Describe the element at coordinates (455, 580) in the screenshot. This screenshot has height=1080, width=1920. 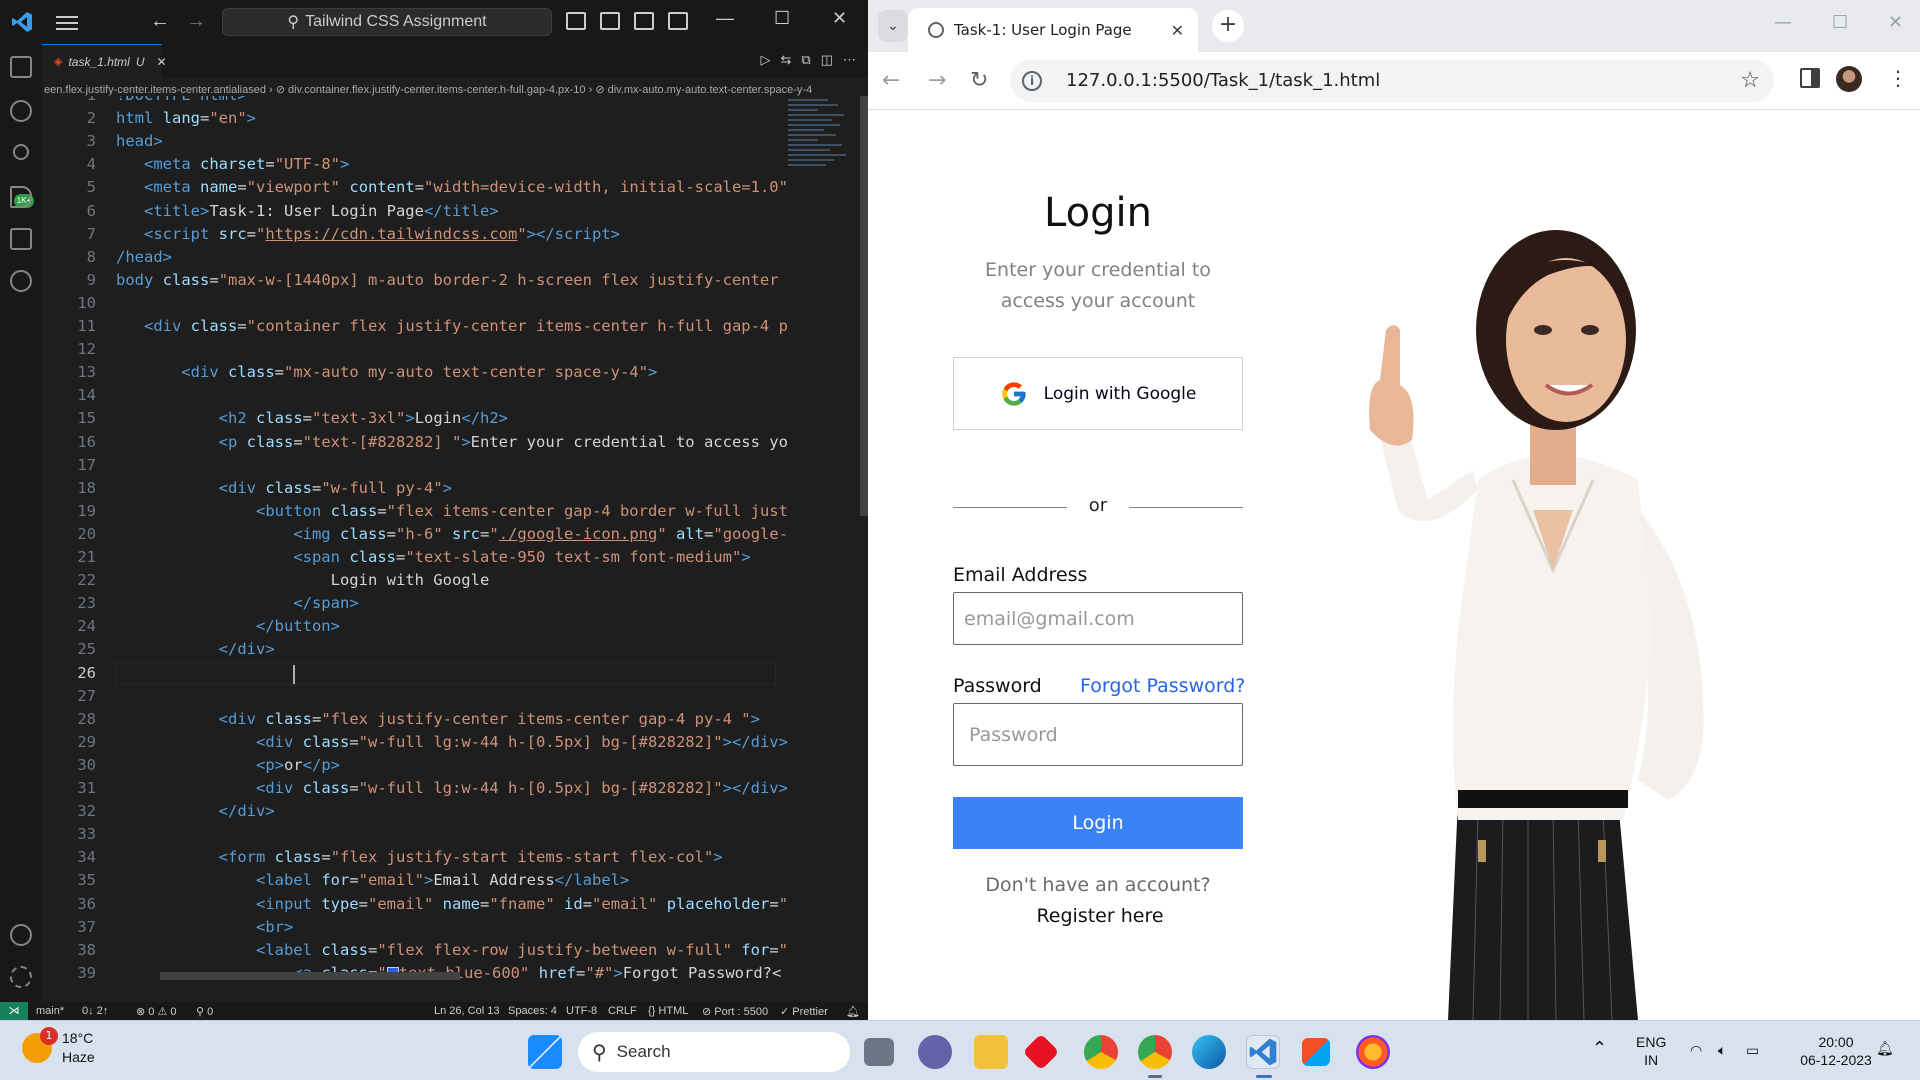
I see `code-line: 22 Login with Google` at that location.